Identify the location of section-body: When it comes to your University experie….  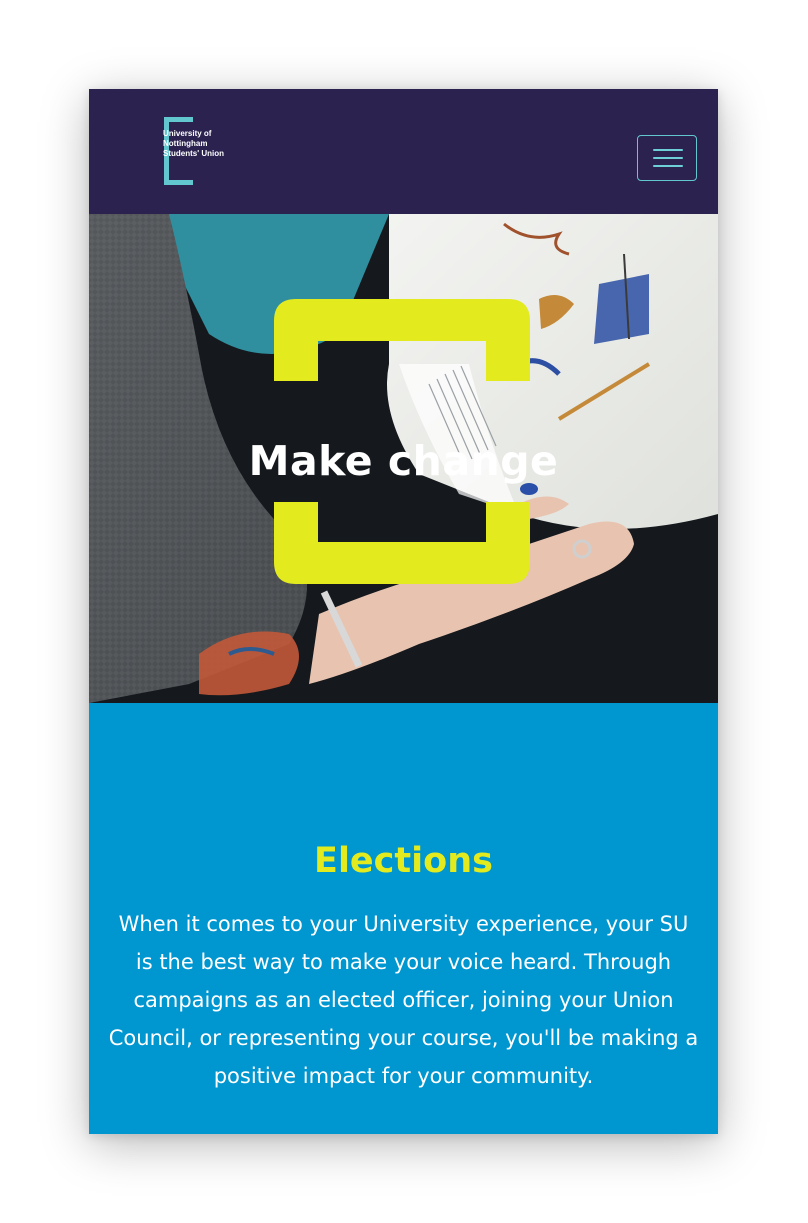
(403, 1000).